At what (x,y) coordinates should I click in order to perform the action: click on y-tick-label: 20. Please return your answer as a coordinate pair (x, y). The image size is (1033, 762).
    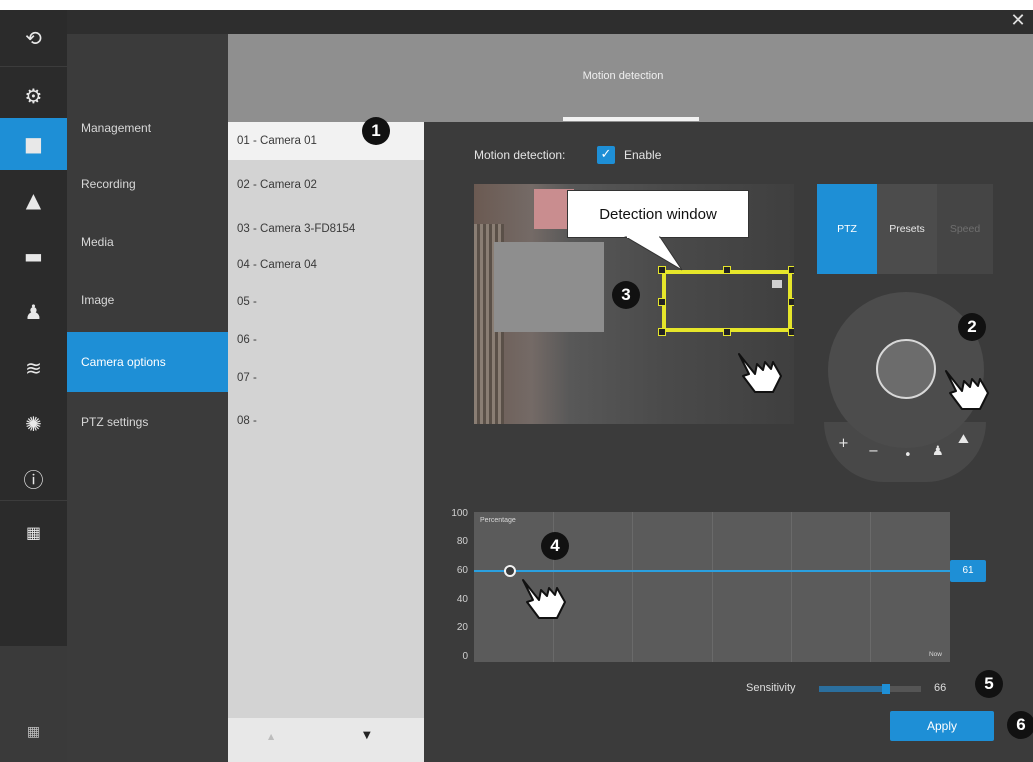
    Looking at the image, I should click on (462, 627).